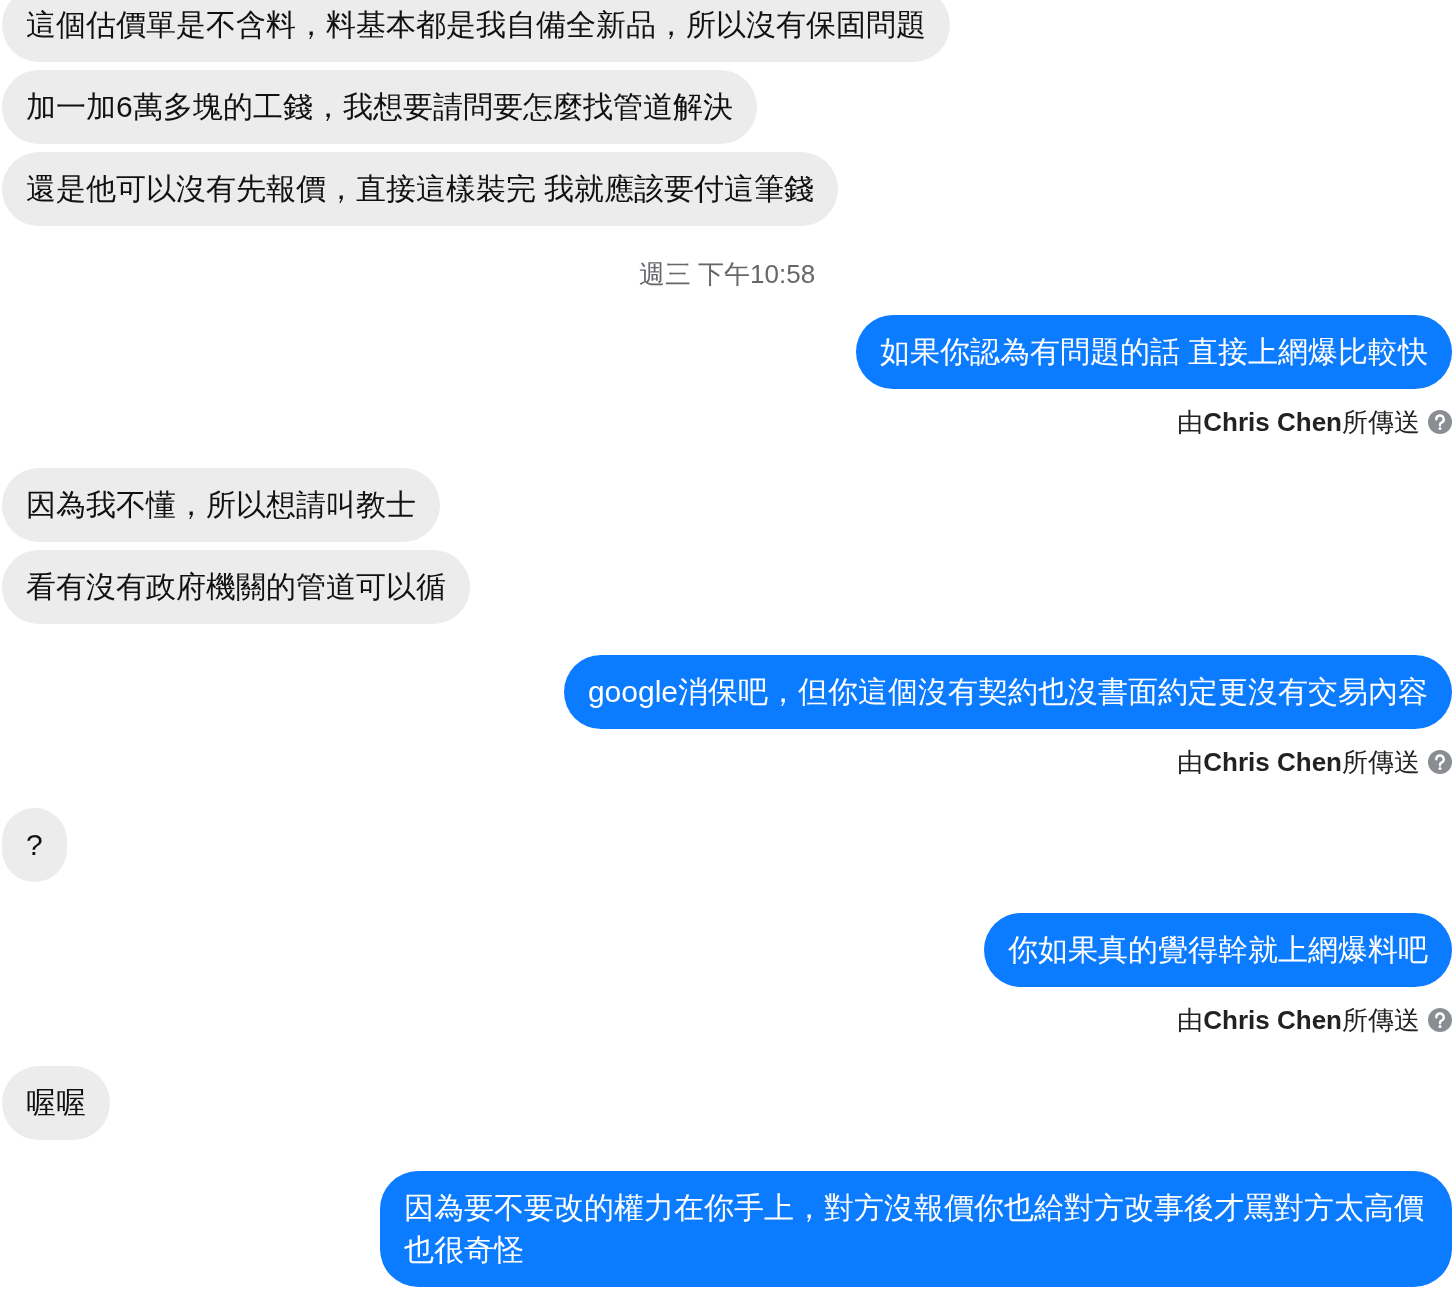  Describe the element at coordinates (727, 274) in the screenshot. I see `timestamp: 週三 下午10:58` at that location.